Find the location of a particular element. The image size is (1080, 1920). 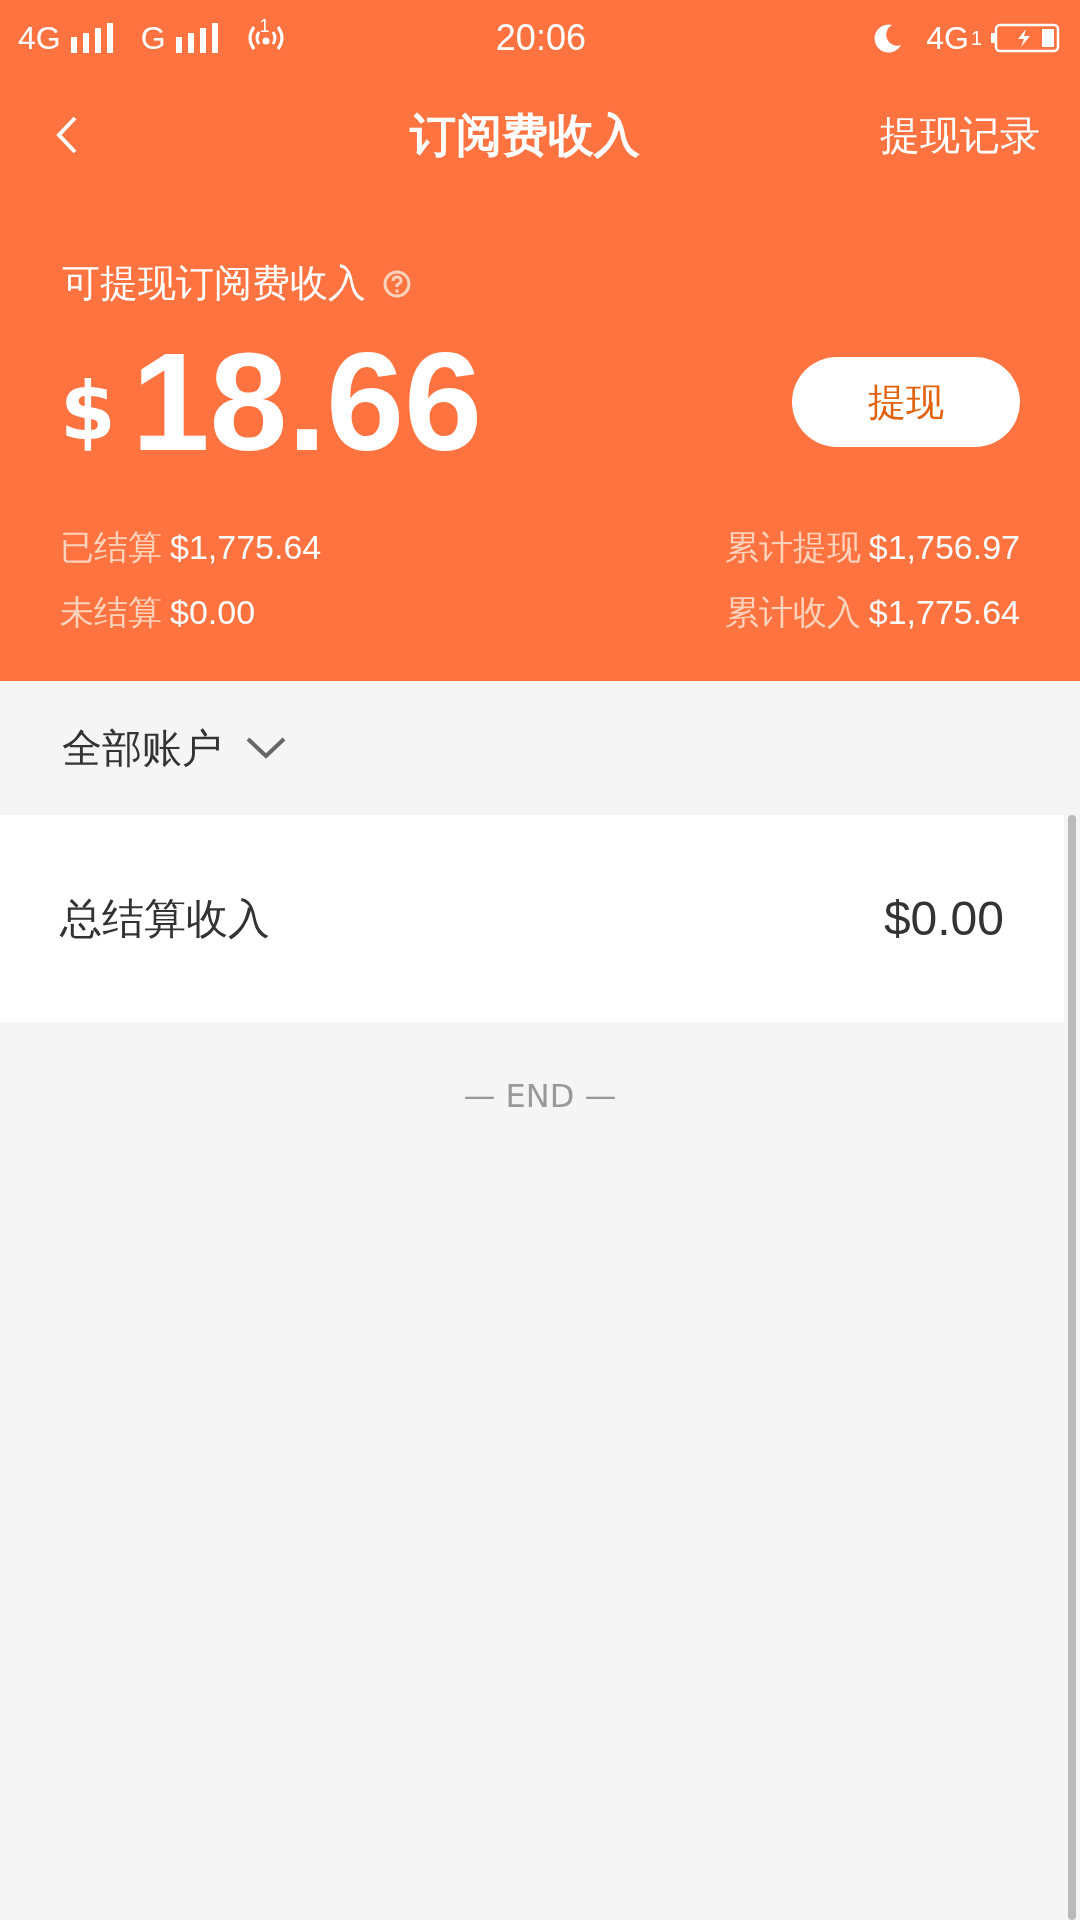

summary-label: 总结算收入 is located at coordinates (165, 919).